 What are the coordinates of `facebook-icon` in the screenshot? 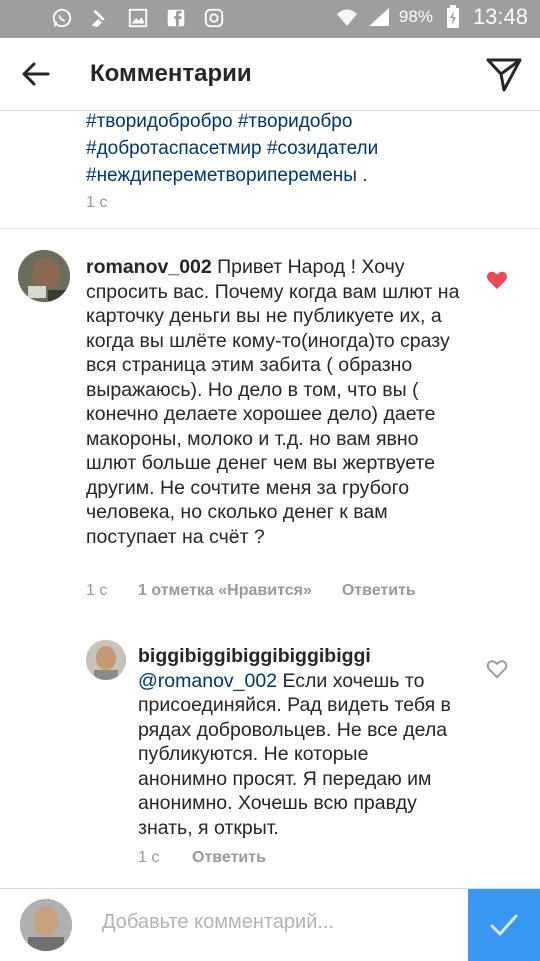 It's located at (176, 18).